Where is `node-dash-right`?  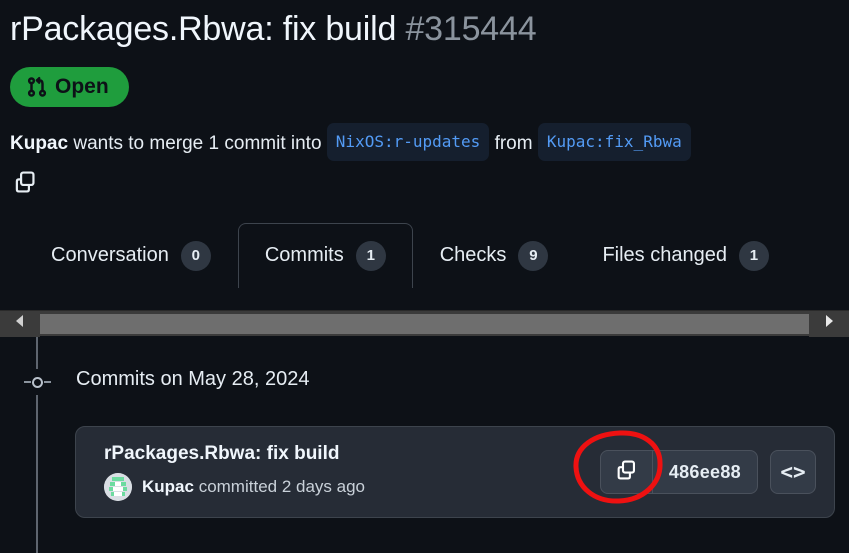
node-dash-right is located at coordinates (47, 382).